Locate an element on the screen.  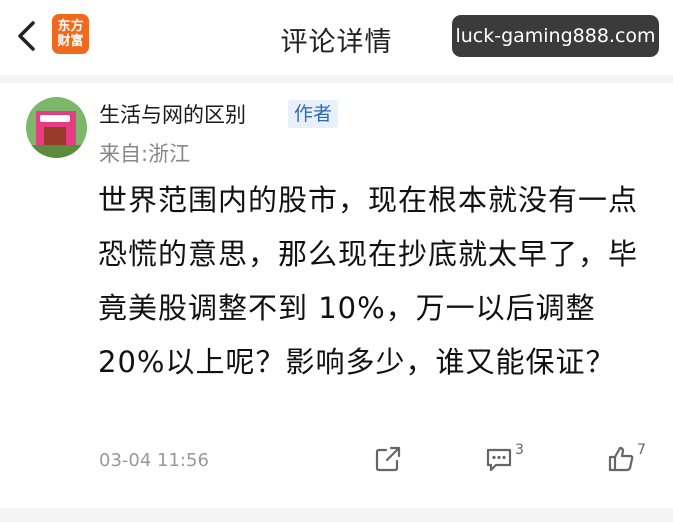
share-button is located at coordinates (388, 459).